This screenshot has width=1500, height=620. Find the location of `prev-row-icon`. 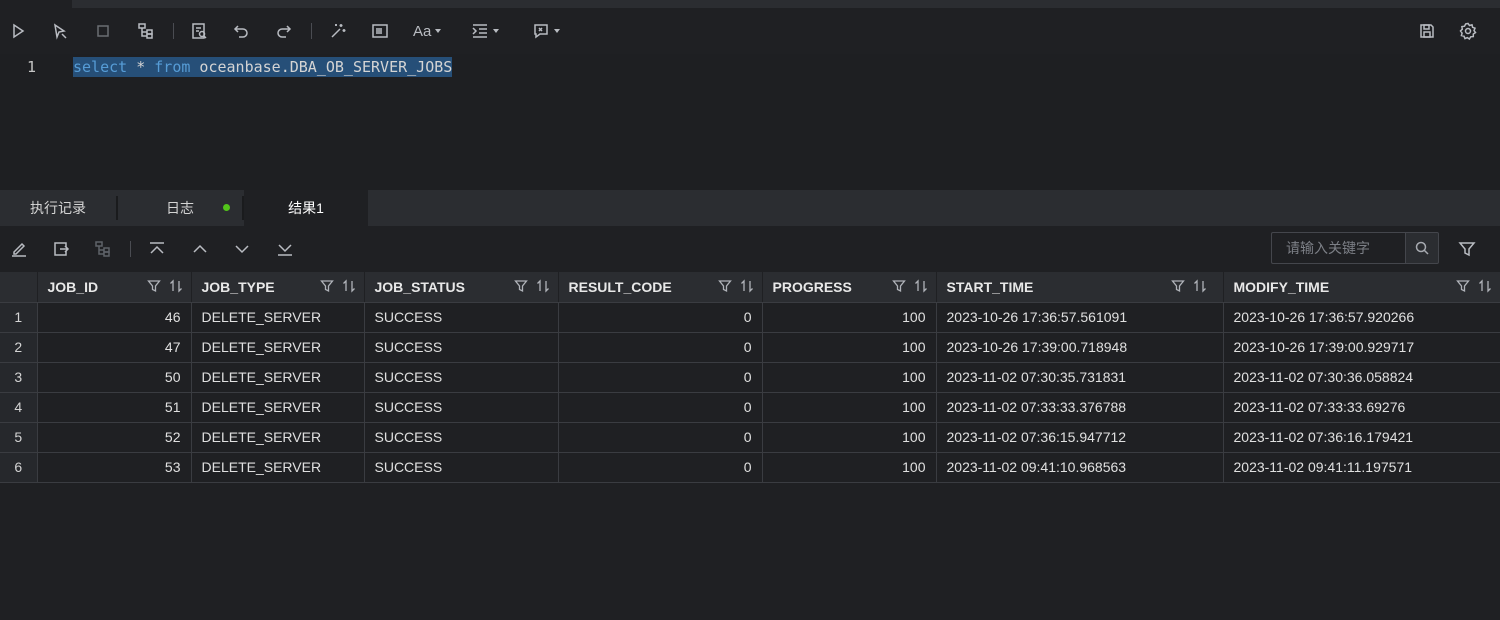

prev-row-icon is located at coordinates (200, 249).